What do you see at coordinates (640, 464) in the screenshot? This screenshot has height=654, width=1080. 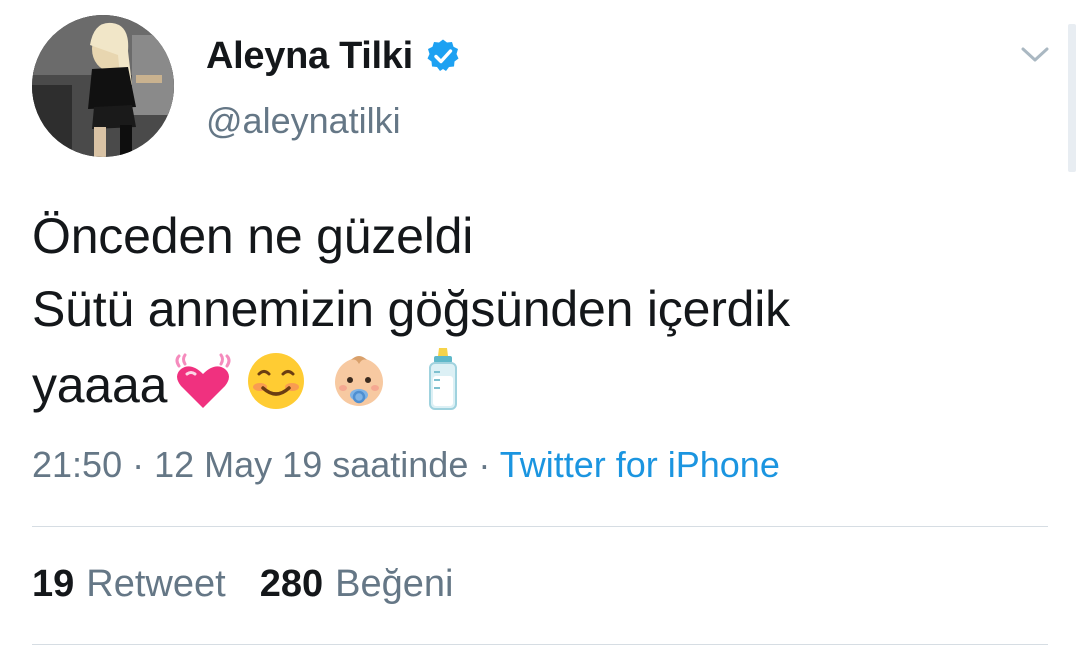 I see `tweet-source-link: Twitter for iPhone` at bounding box center [640, 464].